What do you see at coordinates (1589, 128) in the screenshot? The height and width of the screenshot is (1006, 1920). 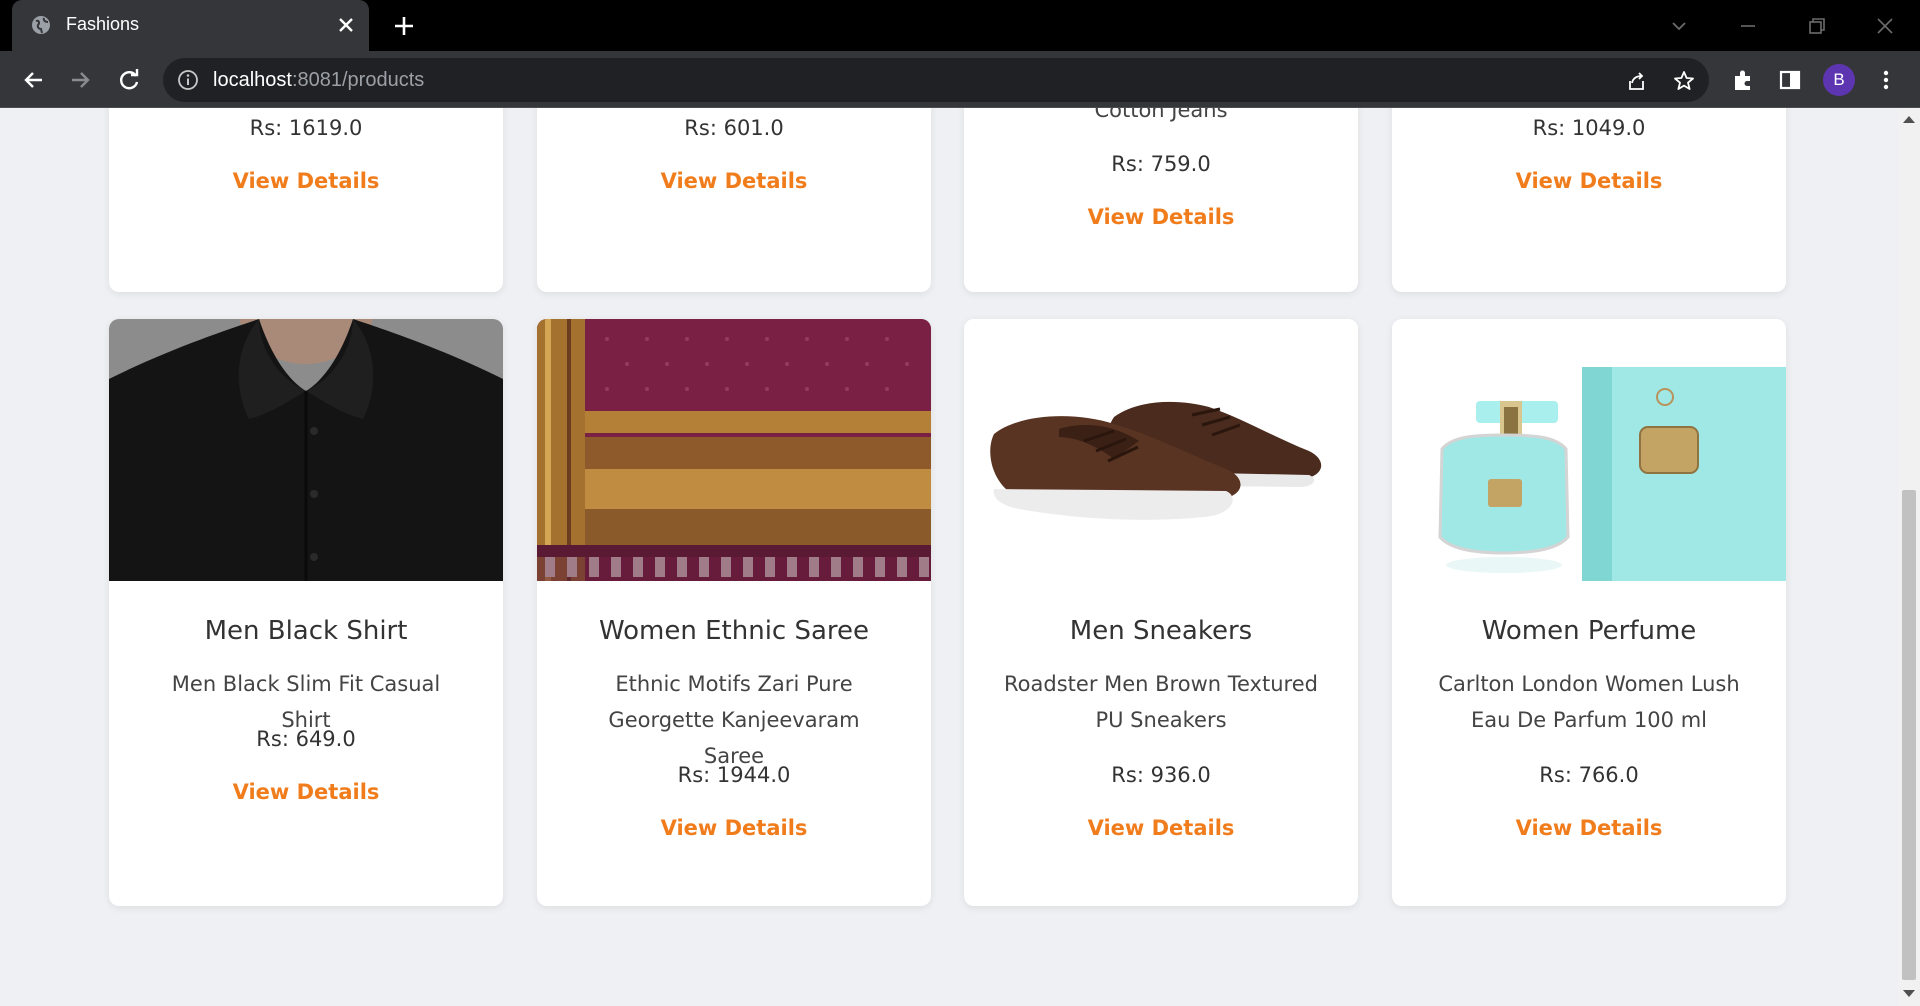 I see `product-price: Rs: 1049.0` at bounding box center [1589, 128].